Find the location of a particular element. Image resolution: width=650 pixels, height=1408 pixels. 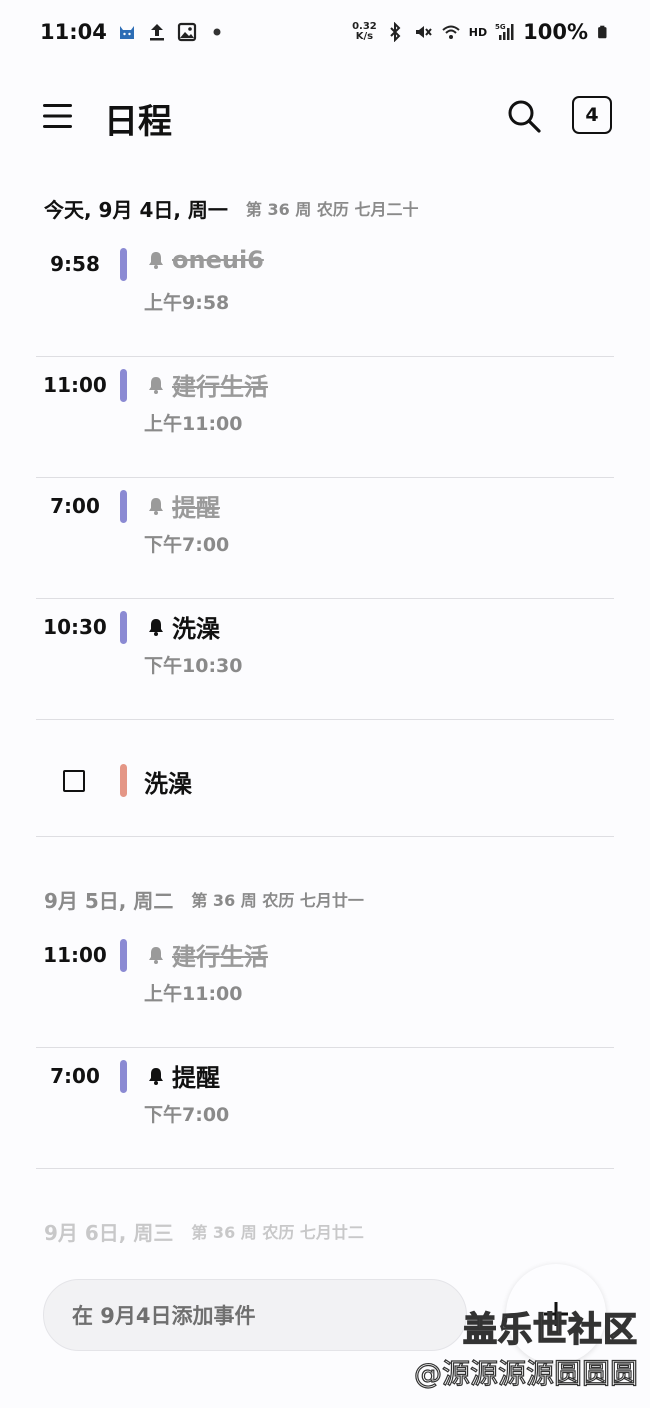

watermark-title: 盖乐世社区 is located at coordinates (550, 1330).